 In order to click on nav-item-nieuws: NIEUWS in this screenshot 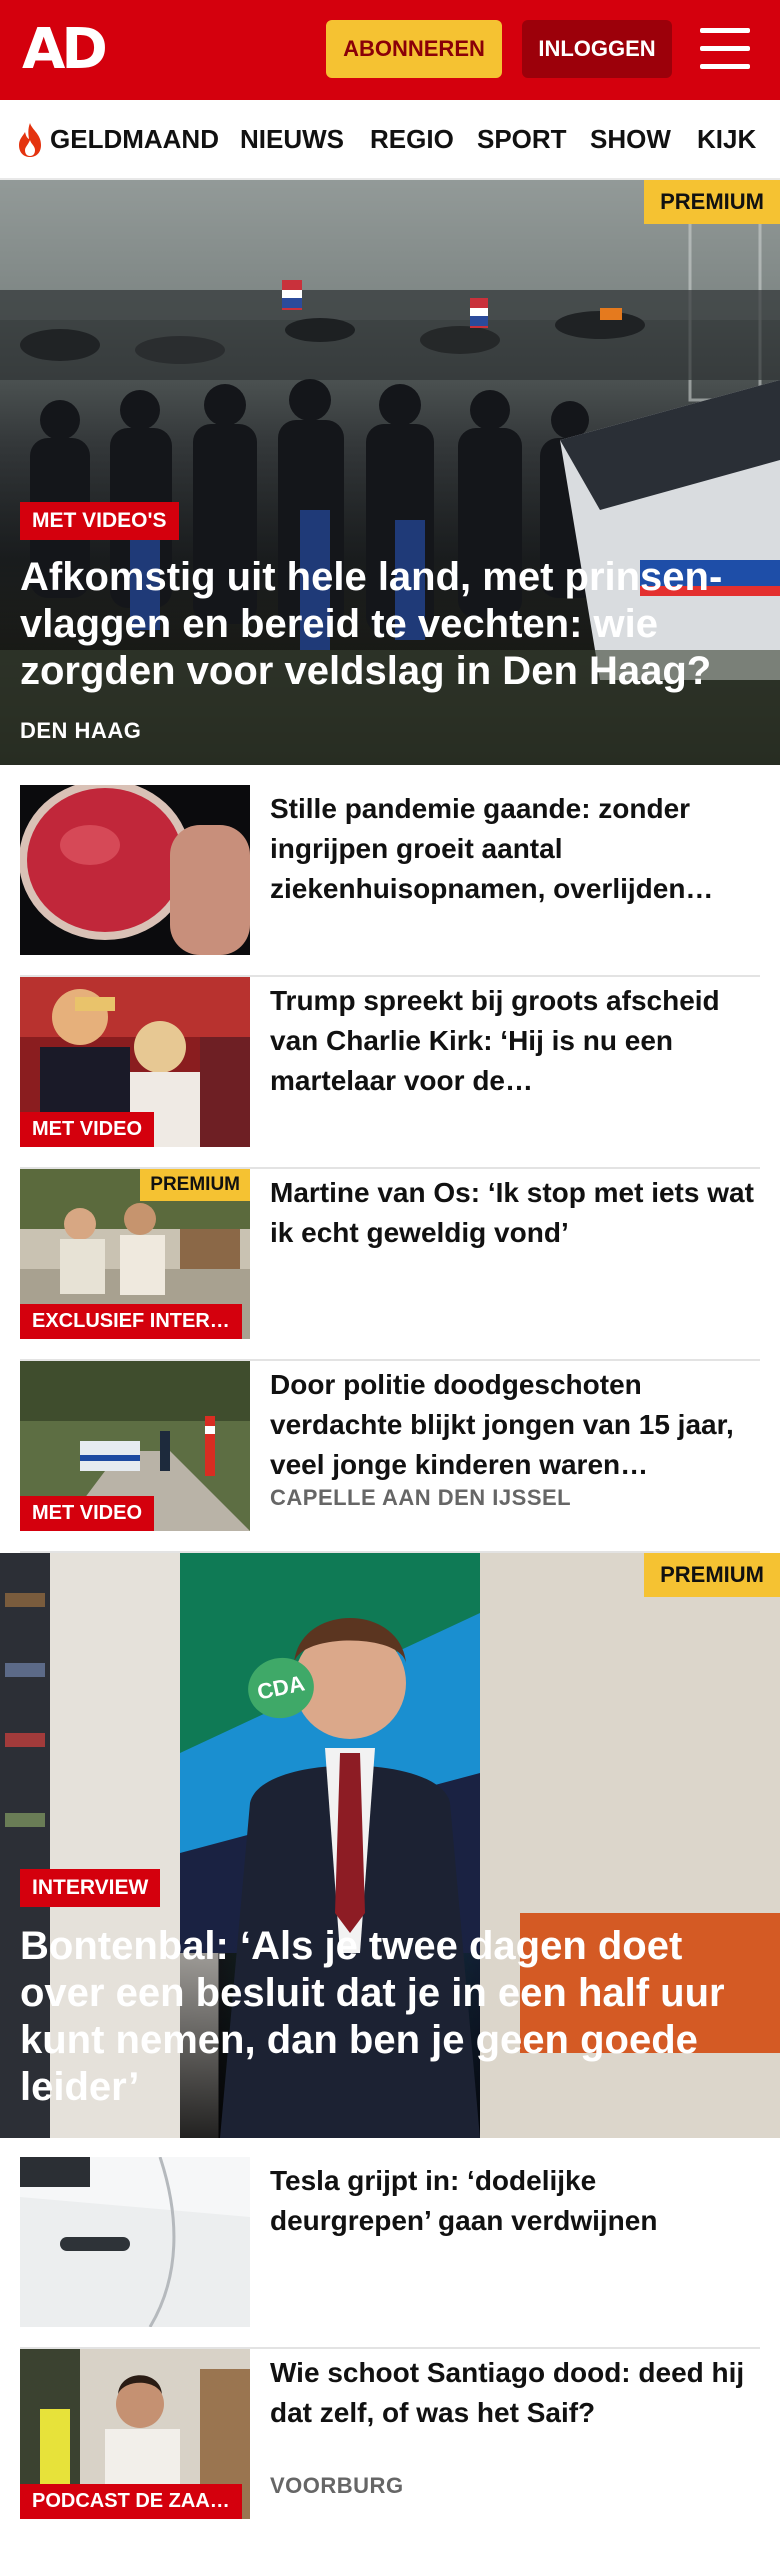, I will do `click(292, 139)`.